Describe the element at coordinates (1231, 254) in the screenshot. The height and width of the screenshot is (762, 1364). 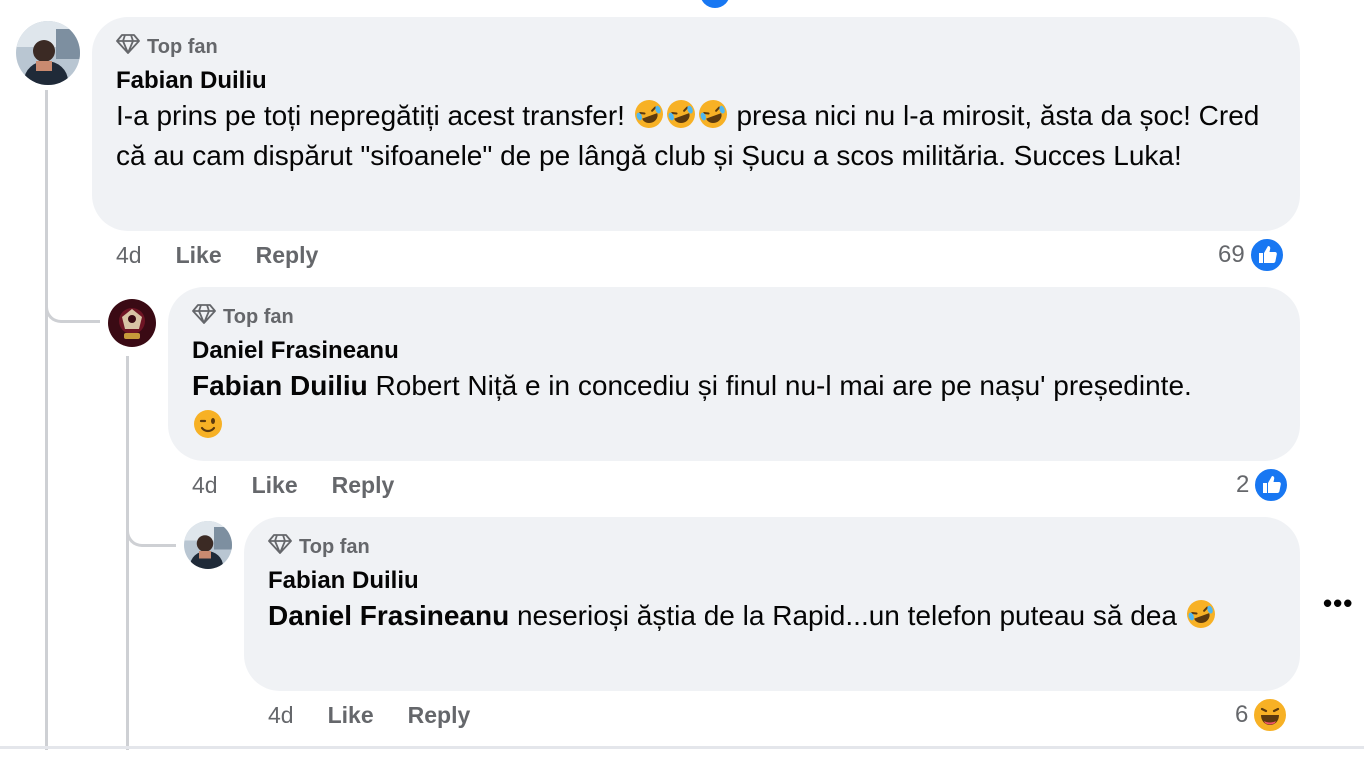
I see `reaction-count: 69` at that location.